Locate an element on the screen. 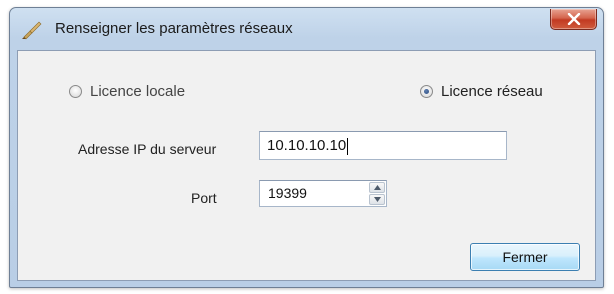 The height and width of the screenshot is (294, 614). local-license-label: Licence locale is located at coordinates (138, 91).